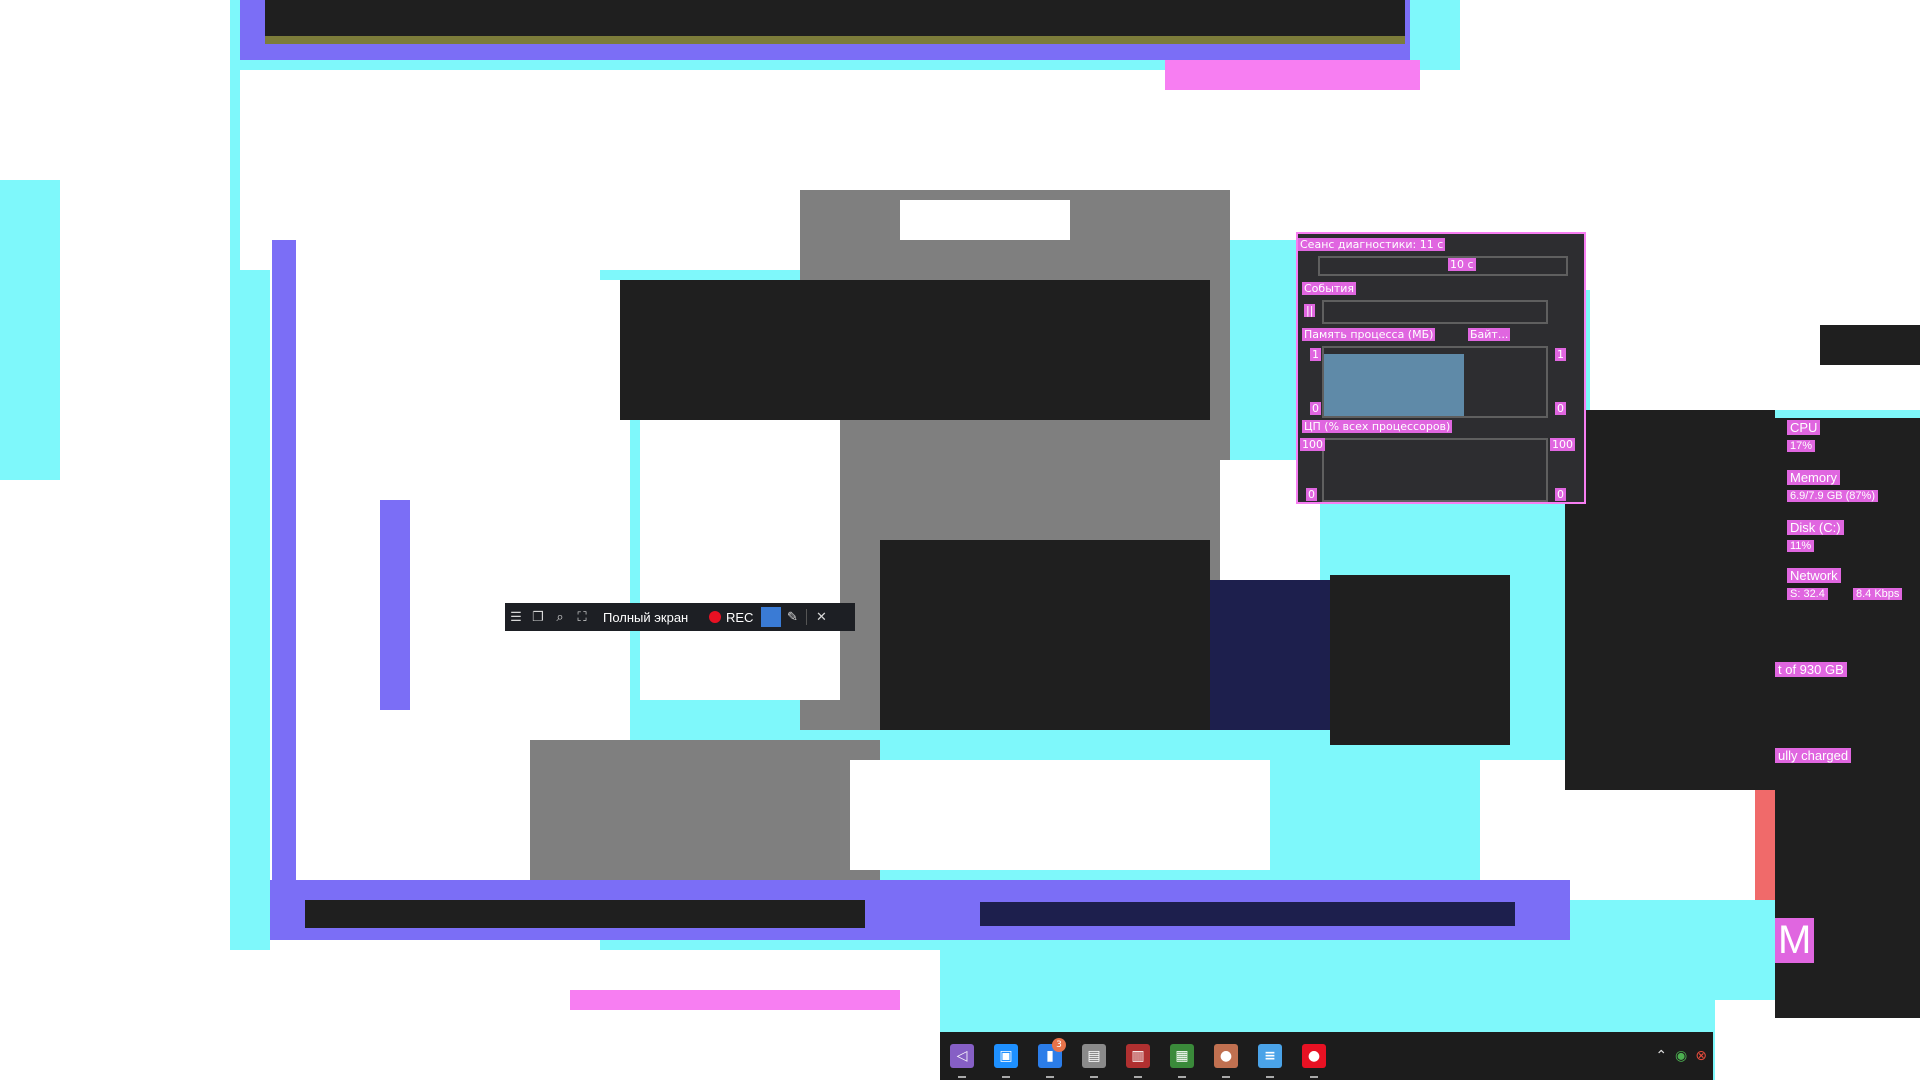  Describe the element at coordinates (1045, 635) in the screenshot. I see `center-window-lower` at that location.